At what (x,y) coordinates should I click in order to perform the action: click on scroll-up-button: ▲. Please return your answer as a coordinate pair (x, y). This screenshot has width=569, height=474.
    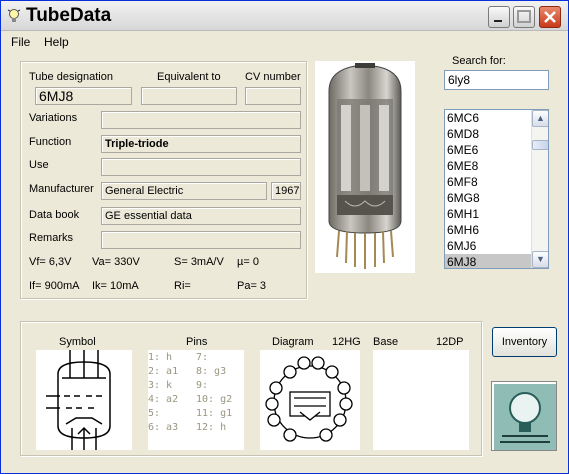
    Looking at the image, I should click on (540, 118).